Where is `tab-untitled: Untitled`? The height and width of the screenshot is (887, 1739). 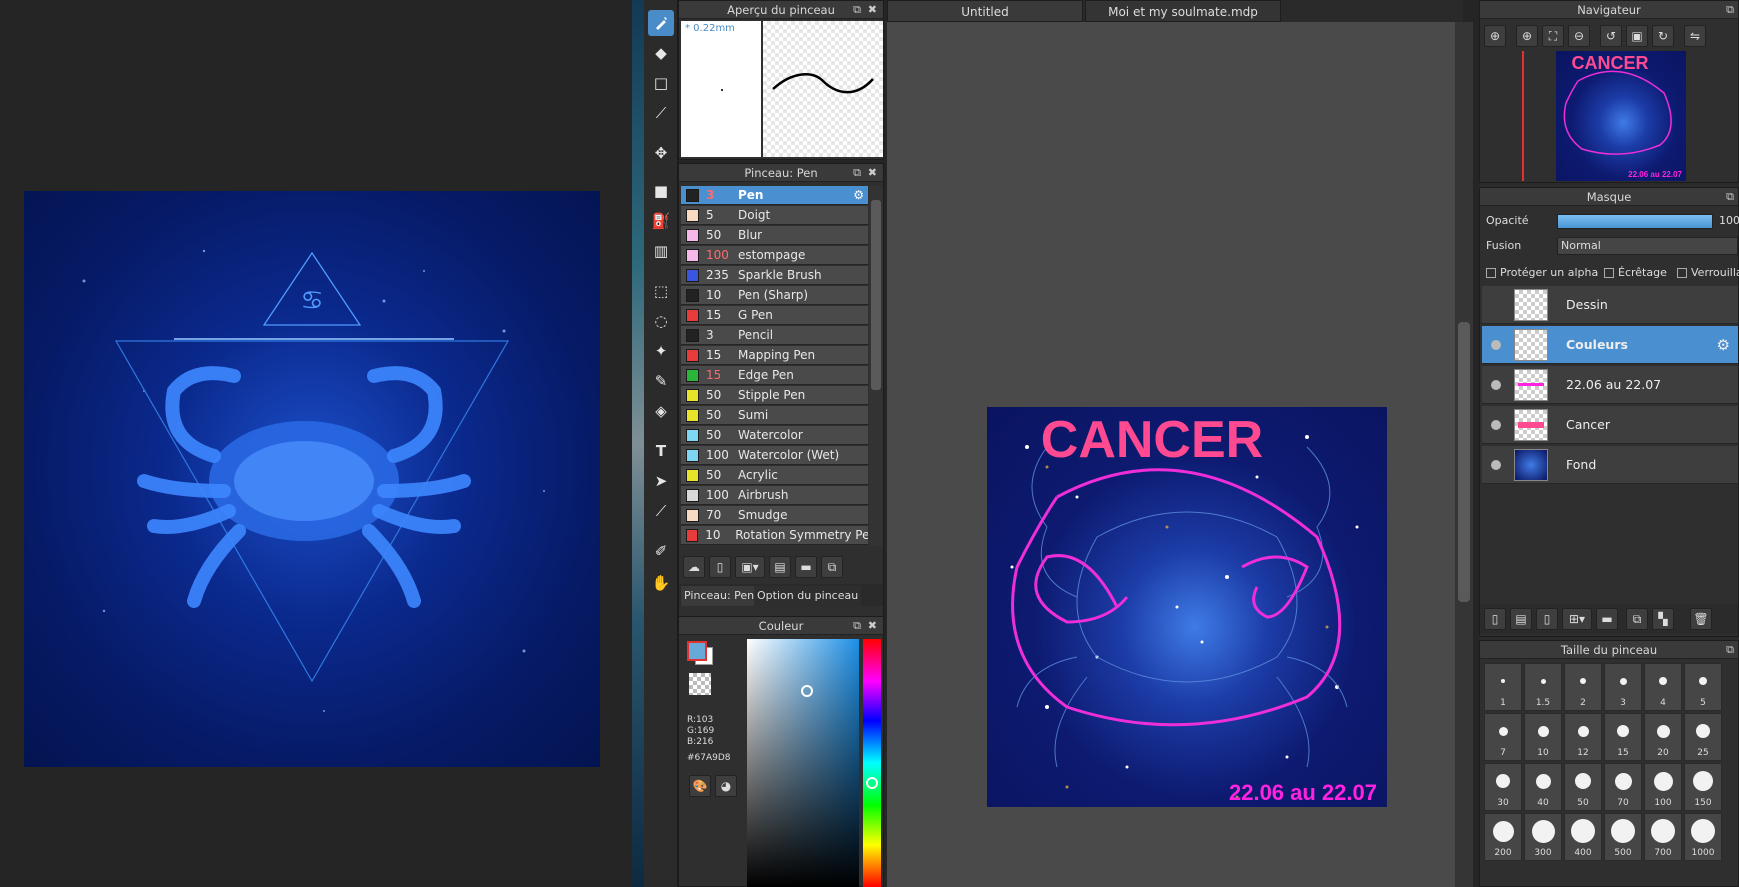 tab-untitled: Untitled is located at coordinates (985, 11).